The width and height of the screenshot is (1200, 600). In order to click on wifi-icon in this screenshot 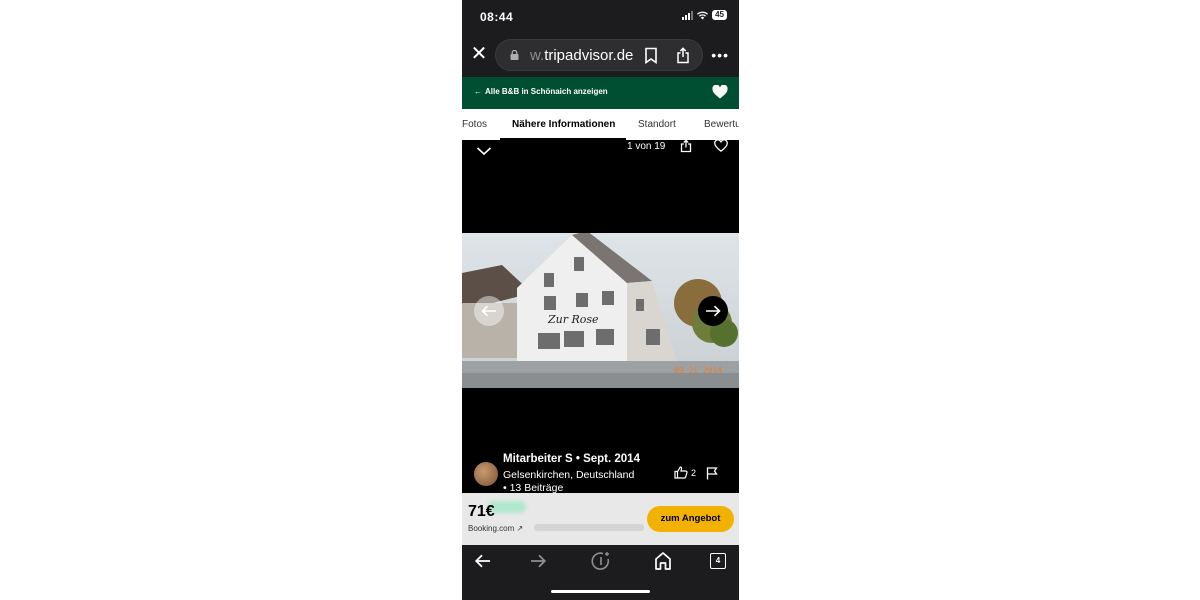, I will do `click(703, 15)`.